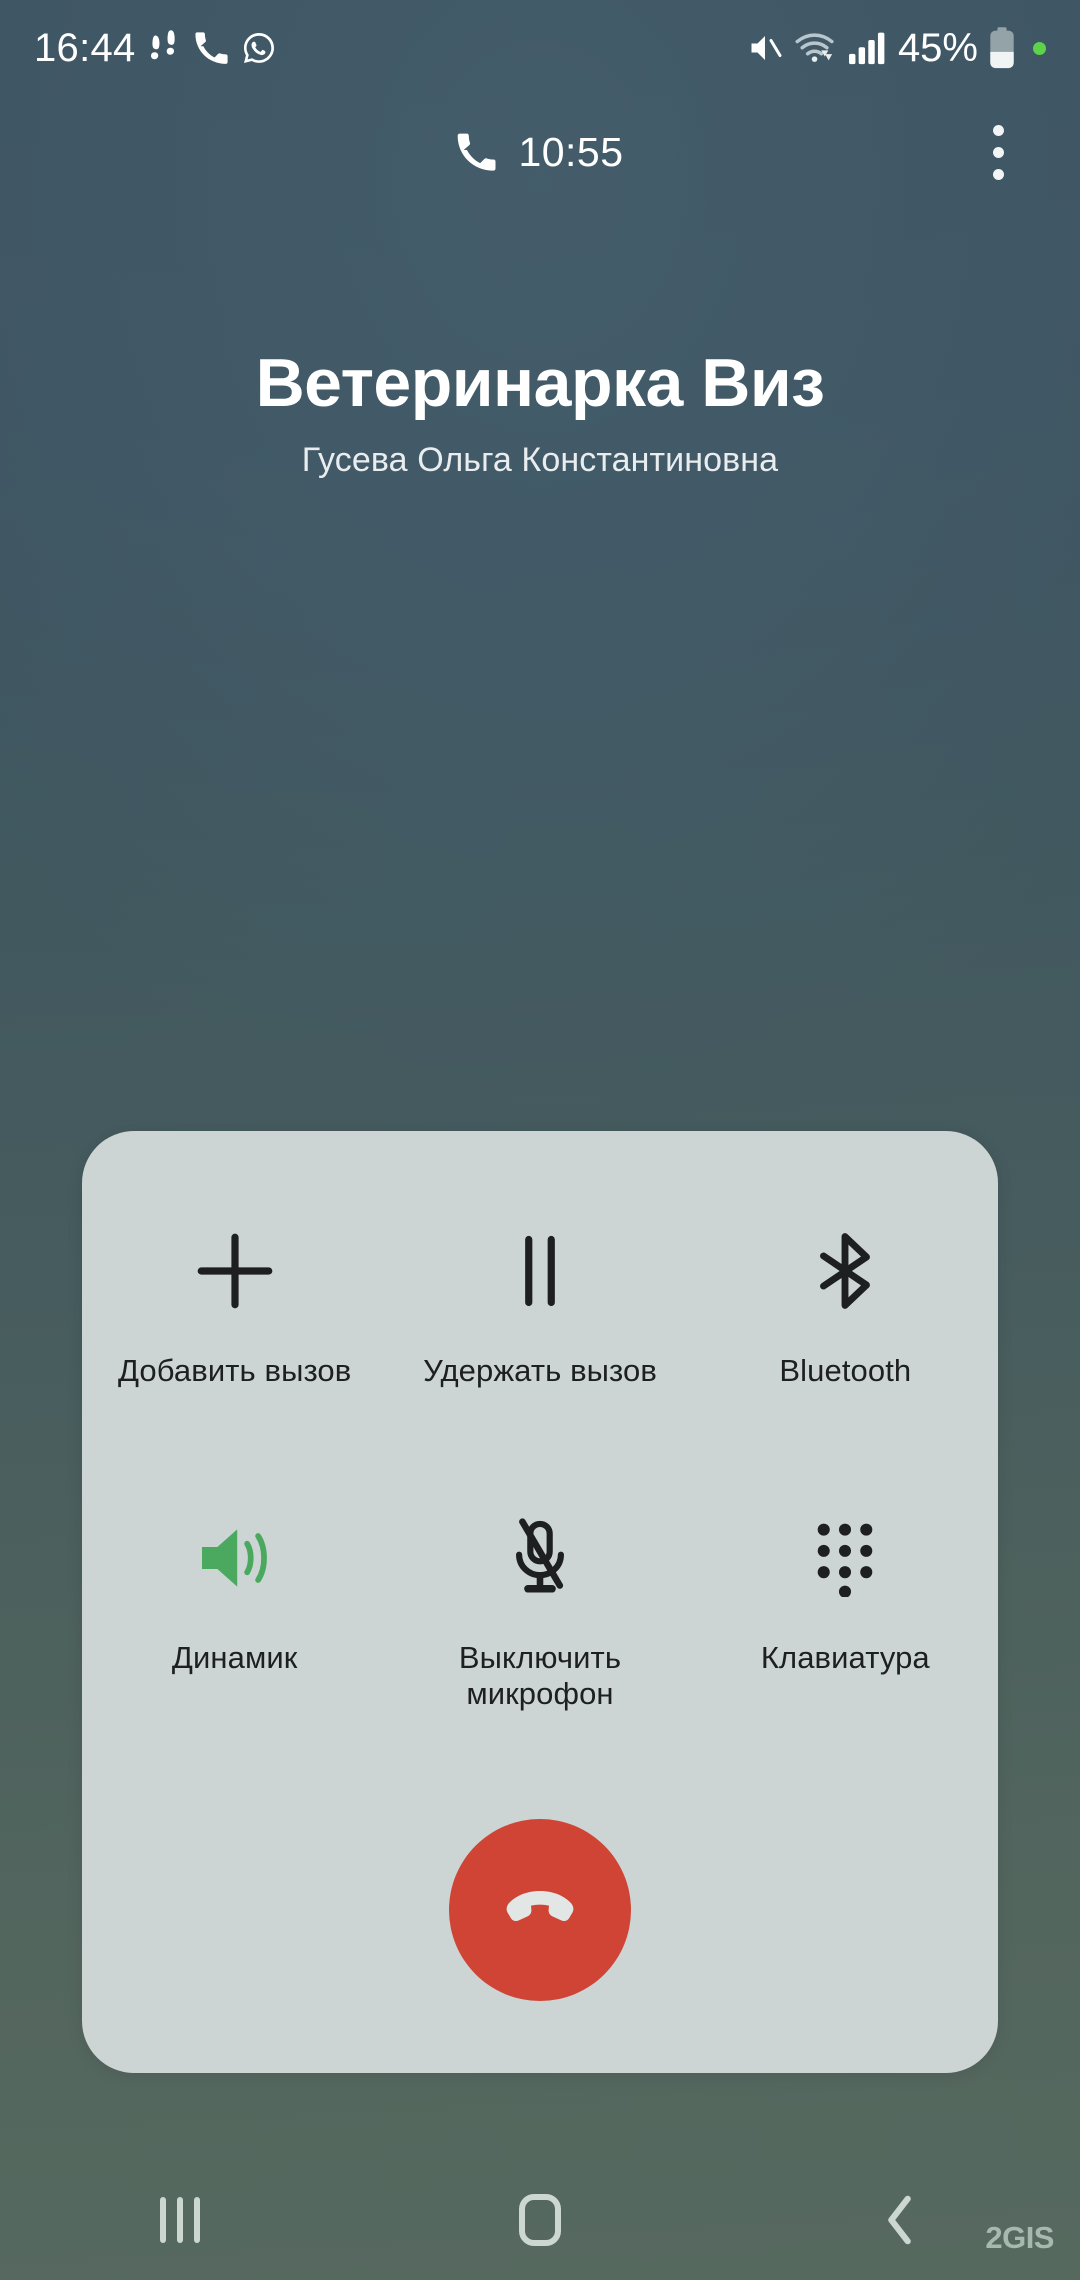 This screenshot has height=2280, width=1080. I want to click on keypad-button: Клавиатура, so click(845, 1596).